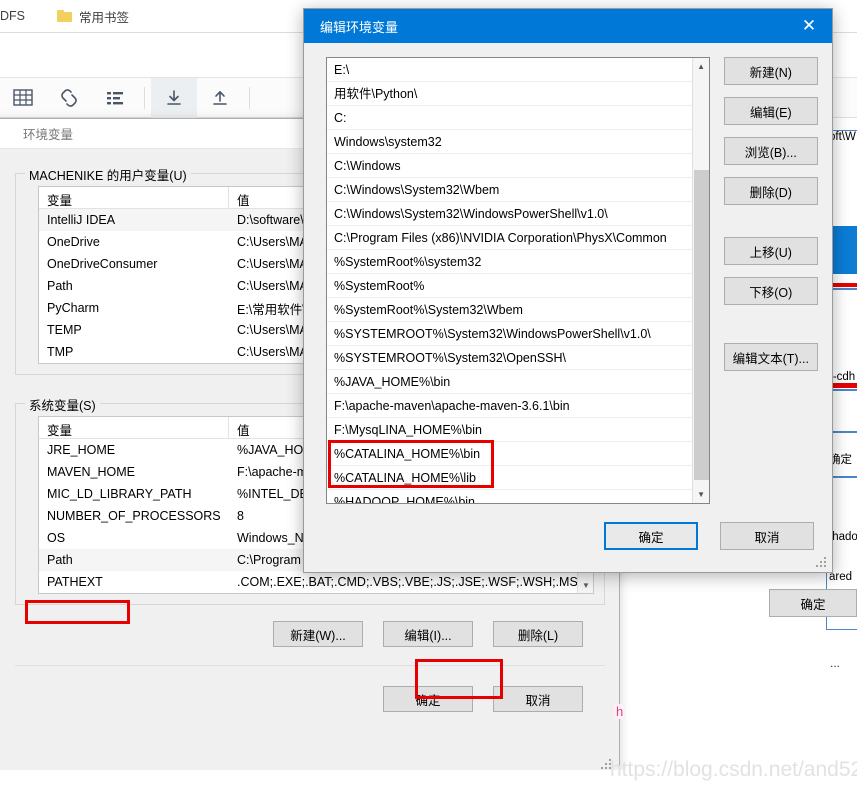 The height and width of the screenshot is (799, 857). I want to click on dialog-footer: 确定 取消, so click(709, 536).